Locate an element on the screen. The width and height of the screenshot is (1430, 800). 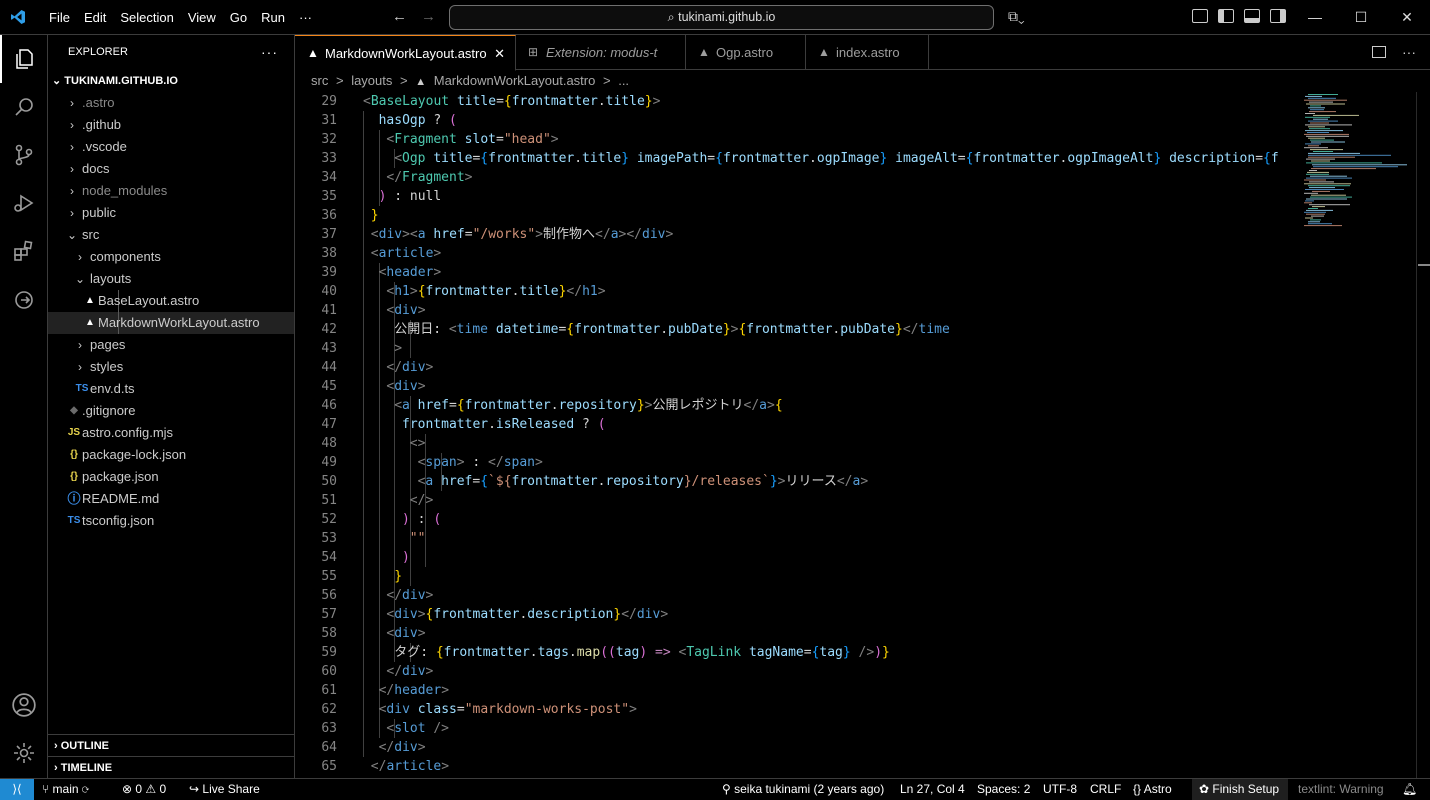
line-number: 49 is located at coordinates (329, 462).